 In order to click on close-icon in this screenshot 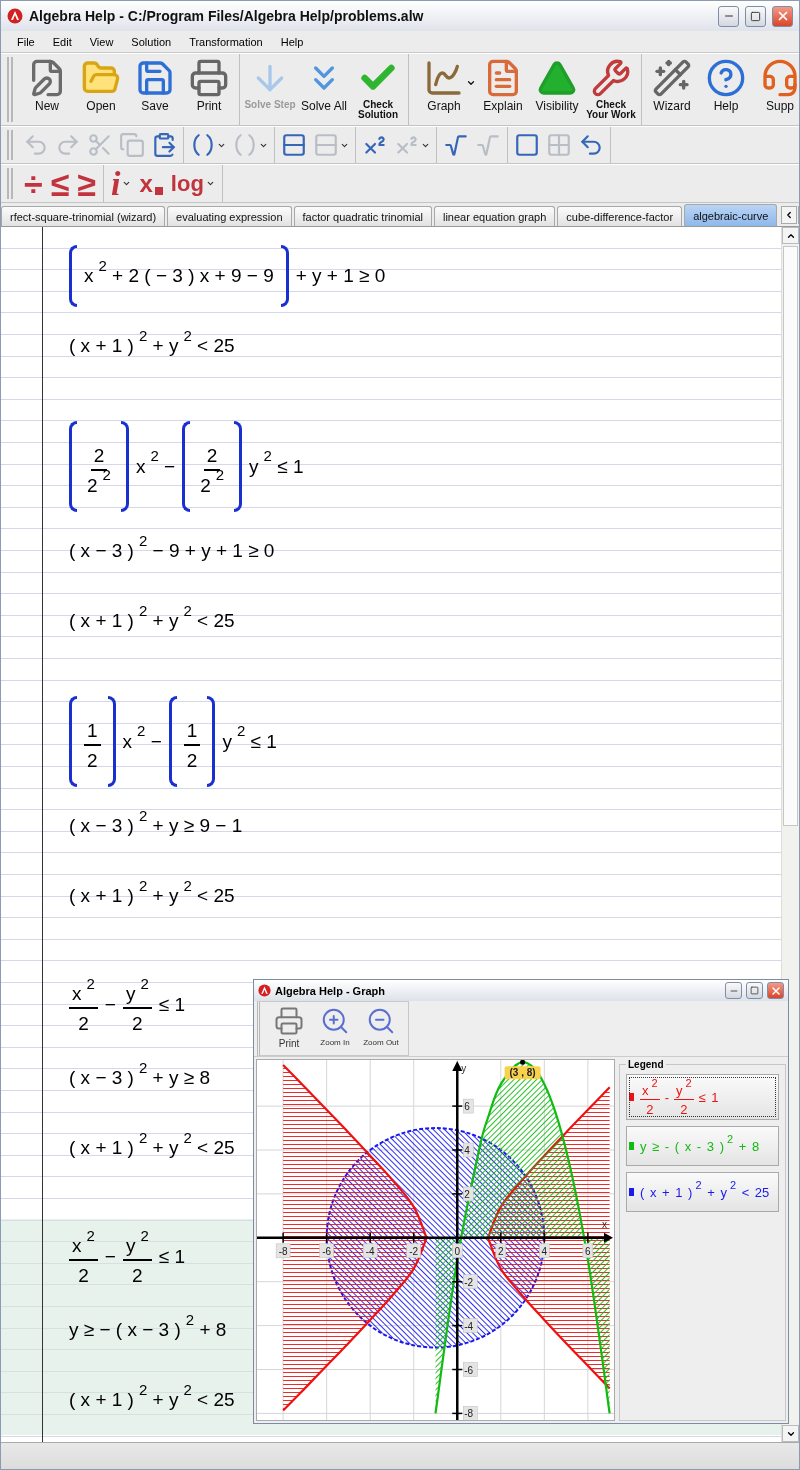, I will do `click(775, 990)`.